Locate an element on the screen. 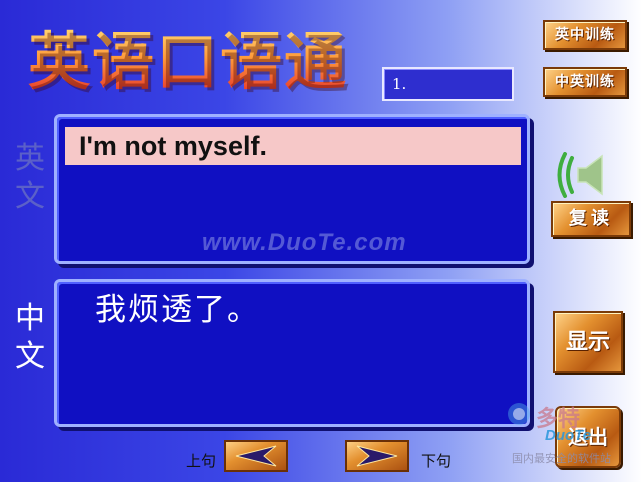  english-sentence: I'm not myself. is located at coordinates (293, 146).